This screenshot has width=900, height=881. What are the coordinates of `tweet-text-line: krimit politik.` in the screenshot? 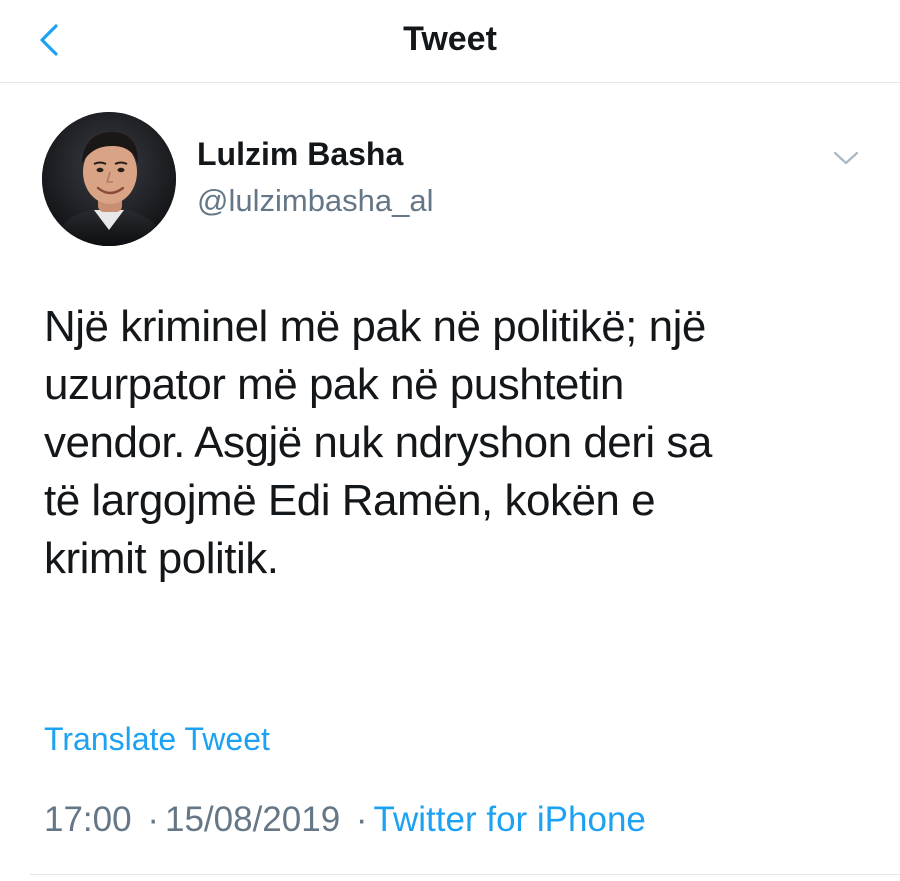 It's located at (161, 558).